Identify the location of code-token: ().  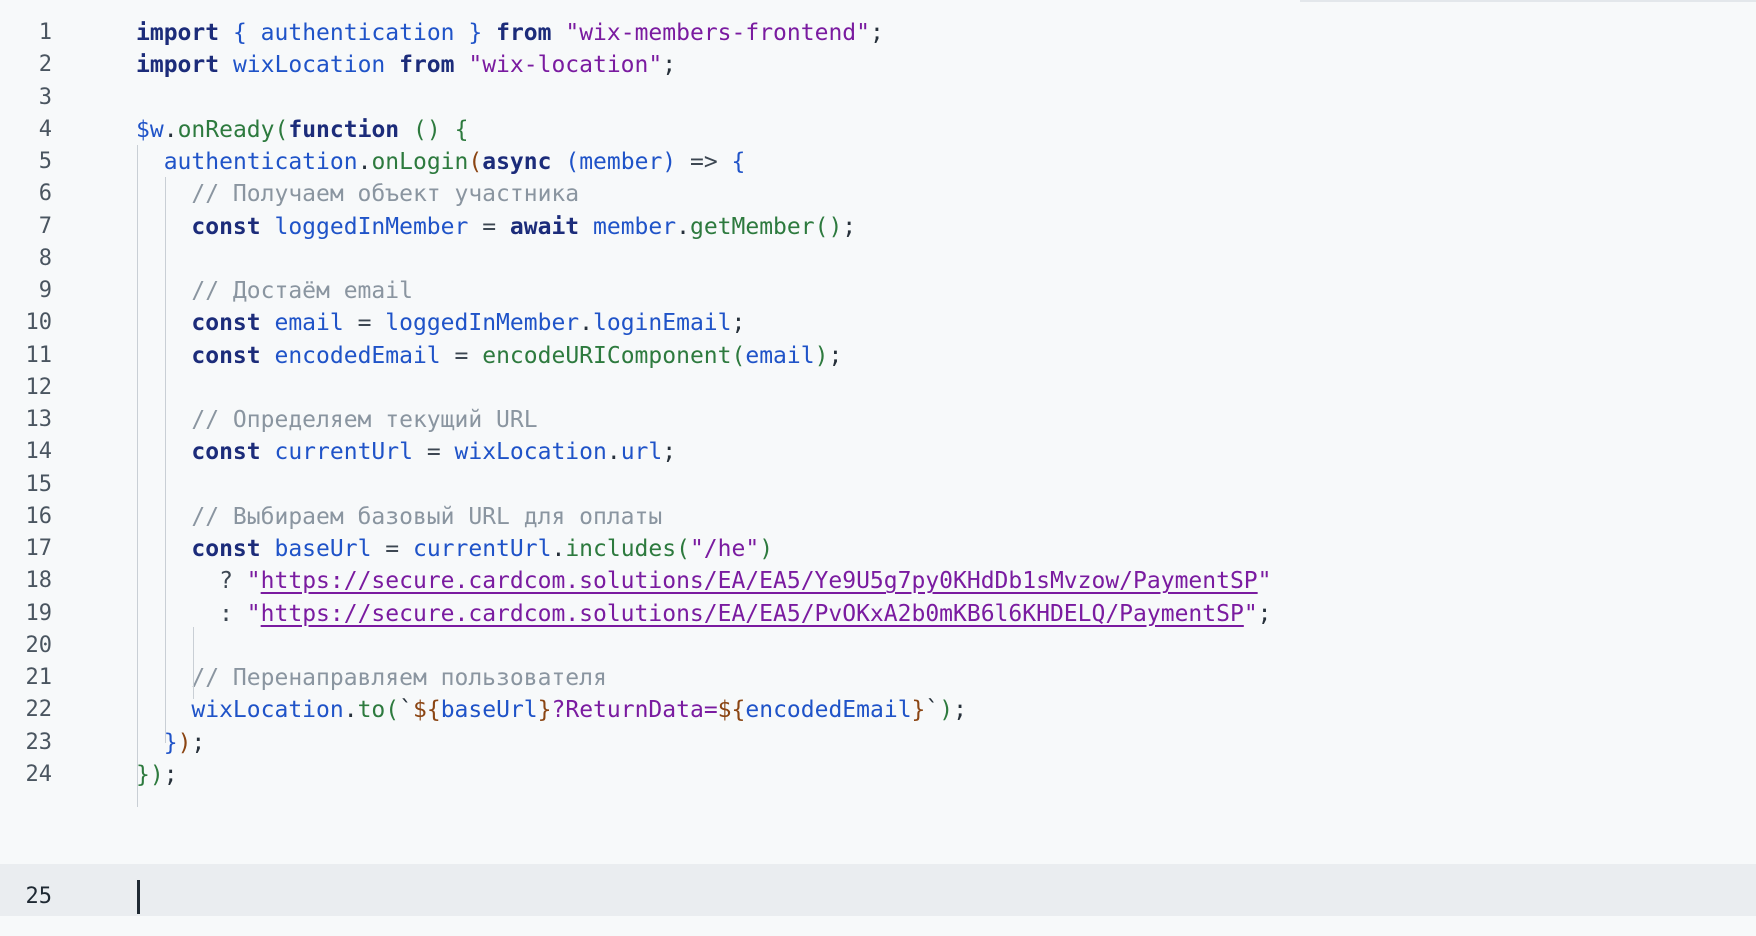
(427, 129).